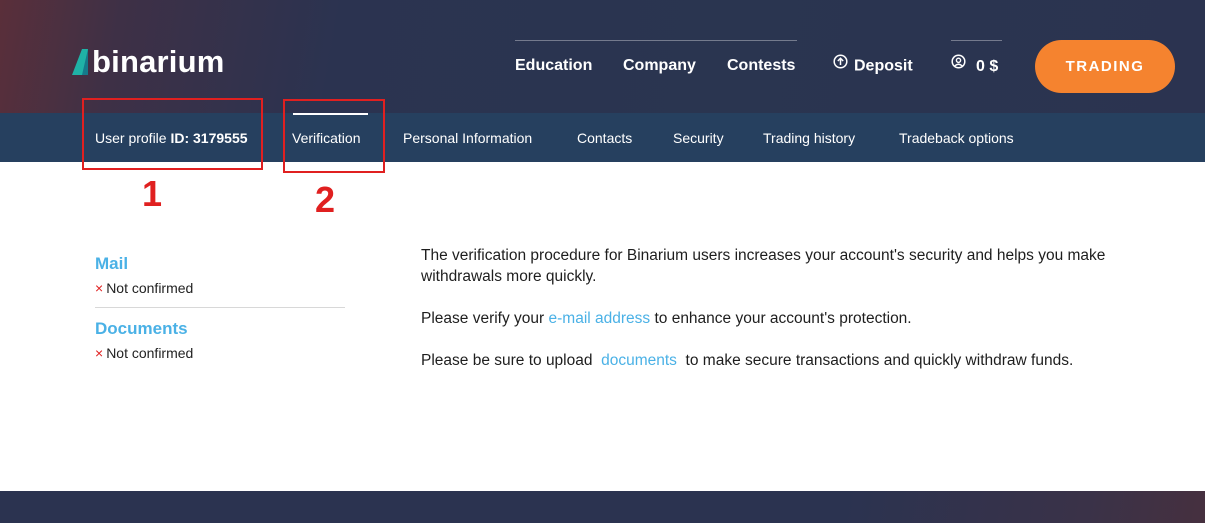 This screenshot has width=1205, height=523. I want to click on documents-status-text: Not confirmed, so click(150, 353).